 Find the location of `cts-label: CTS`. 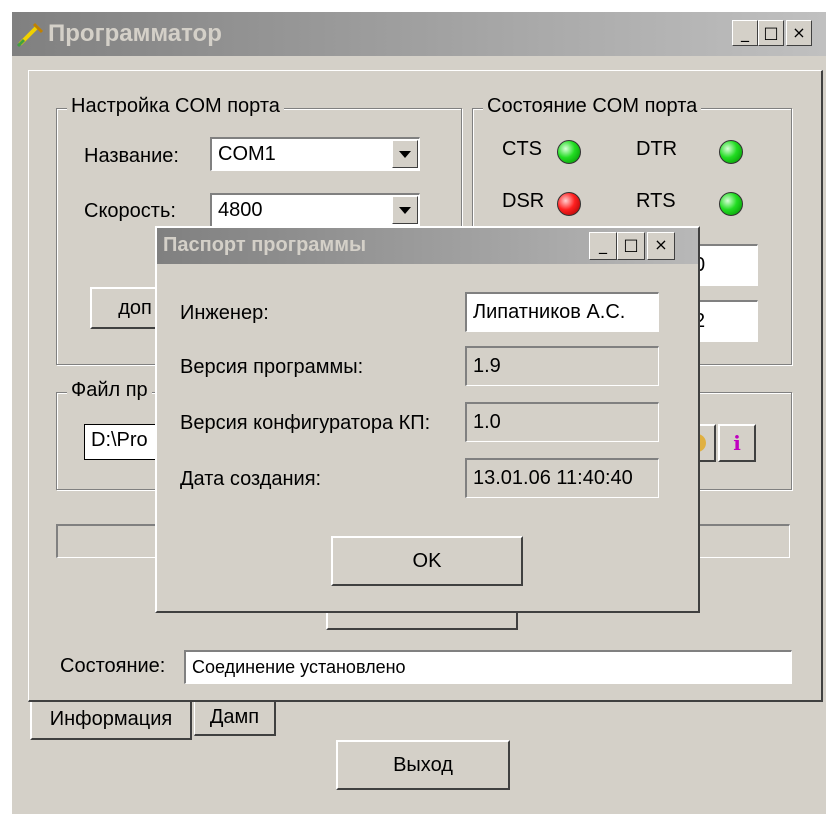

cts-label: CTS is located at coordinates (522, 149).